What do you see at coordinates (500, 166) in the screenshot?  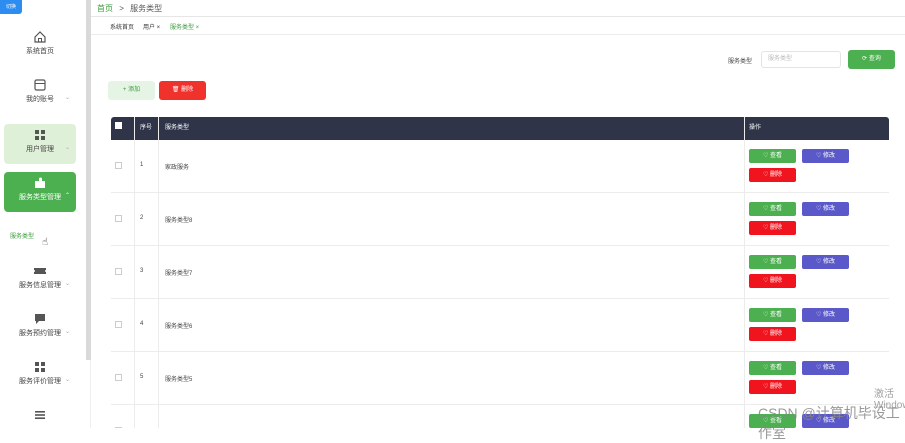 I see `table-row: 1 家政服务 ♡ 查看 ♡ 修改 ♡ 删除` at bounding box center [500, 166].